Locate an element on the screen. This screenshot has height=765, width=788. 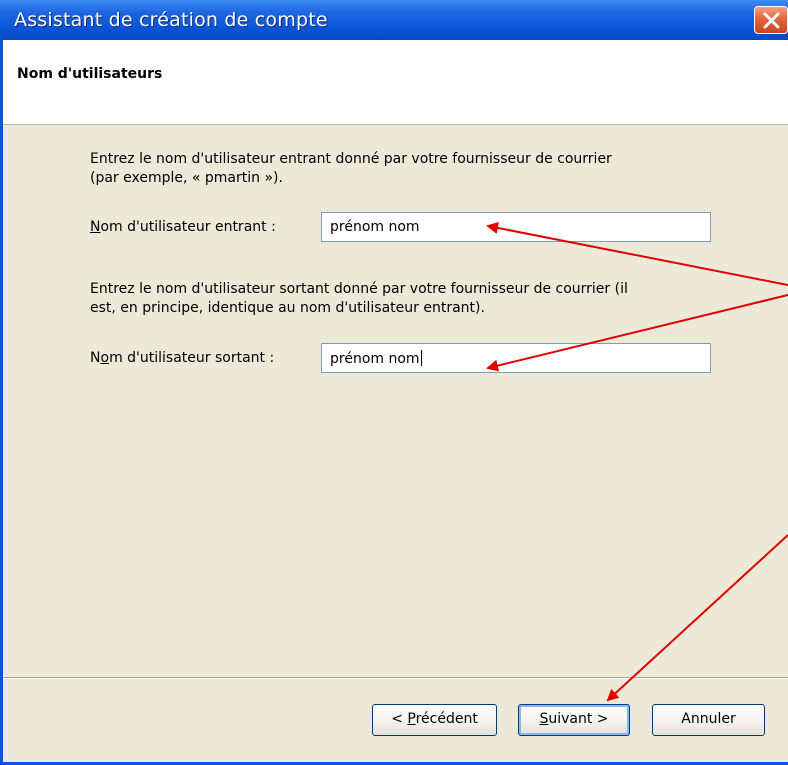
wizard-header is located at coordinates (395, 82).